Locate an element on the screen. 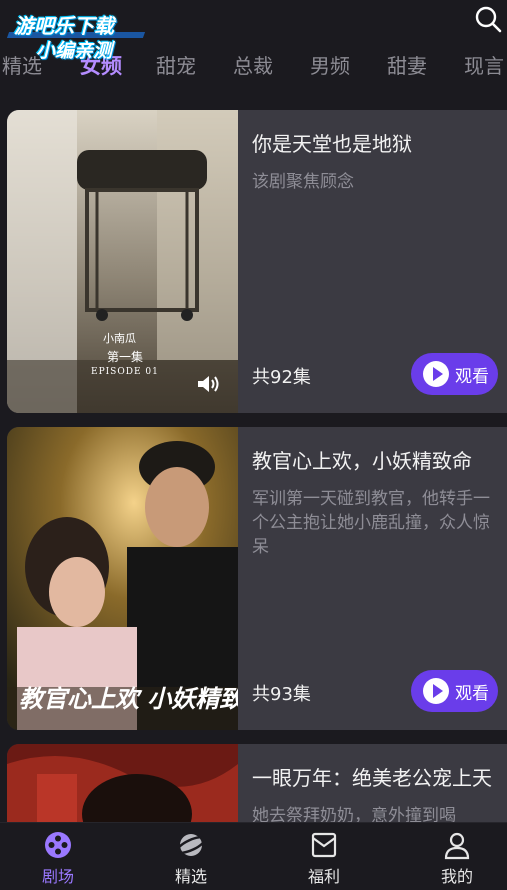 The image size is (507, 890). user-icon is located at coordinates (457, 846).